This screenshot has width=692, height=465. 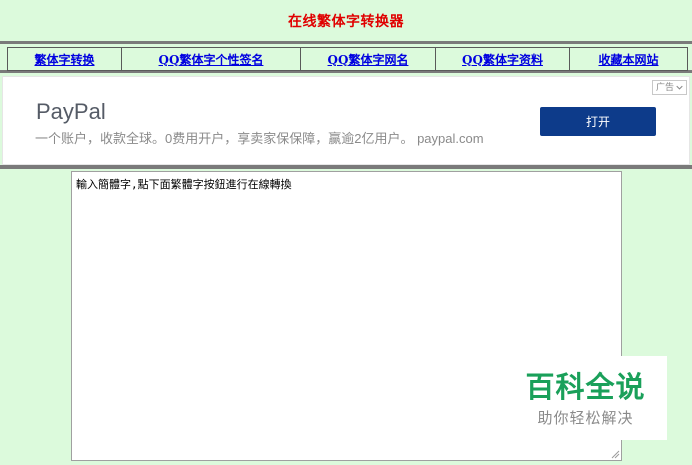 I want to click on nav-cell: QQ繁体字个性签名, so click(x=211, y=59).